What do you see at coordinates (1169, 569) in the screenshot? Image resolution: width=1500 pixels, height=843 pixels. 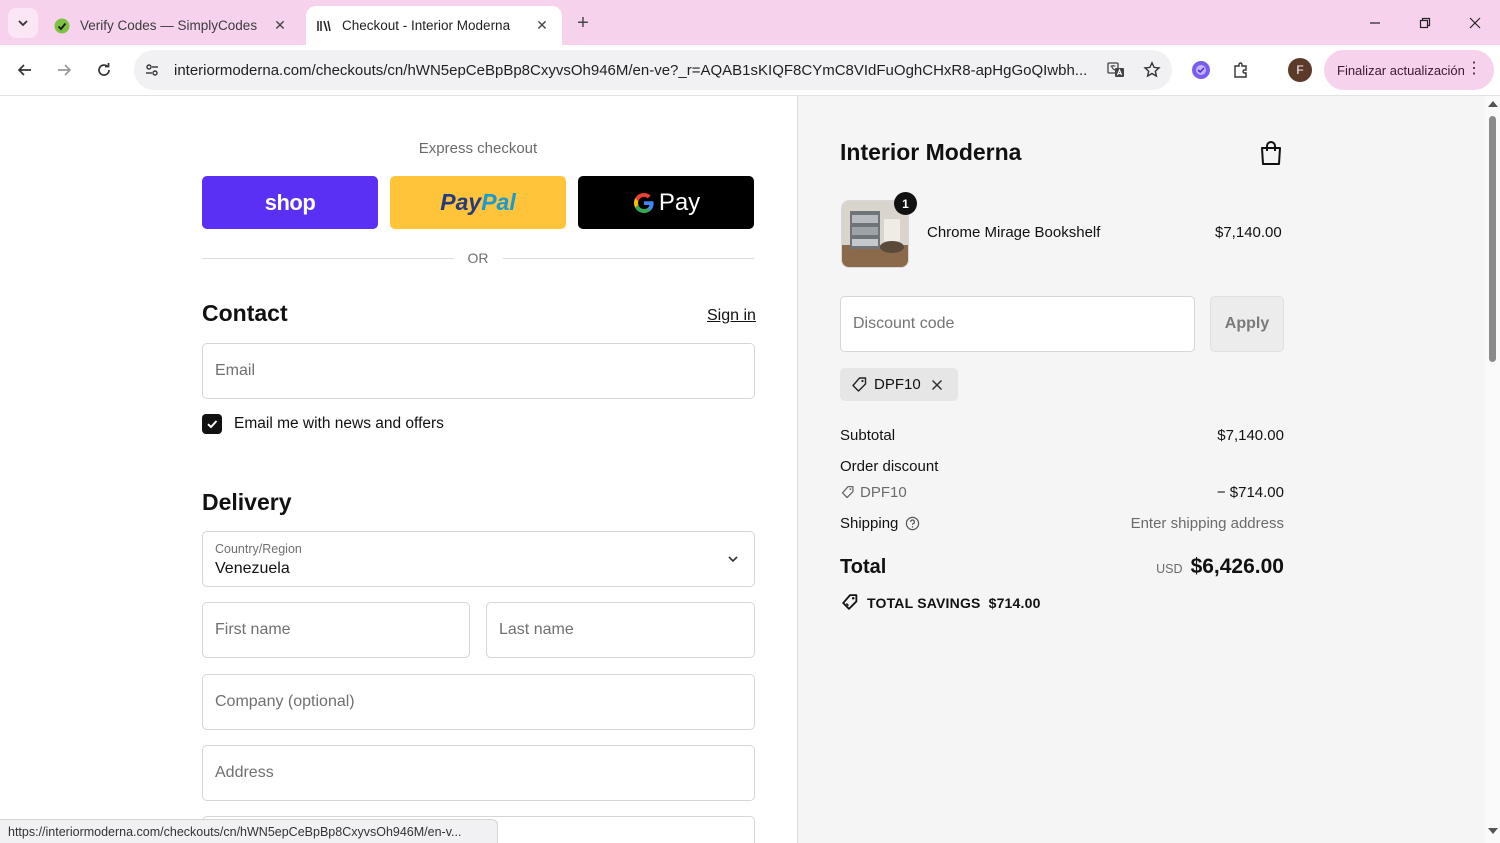 I see `total-currency: USD` at bounding box center [1169, 569].